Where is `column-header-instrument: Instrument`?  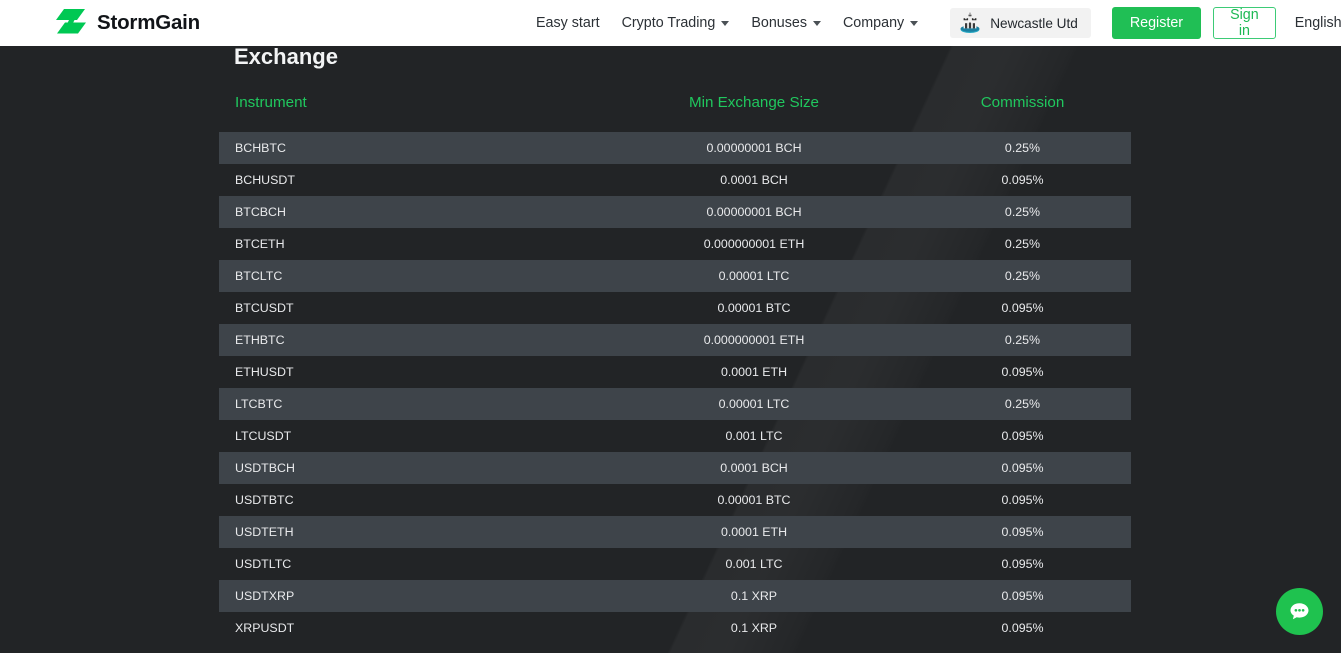 column-header-instrument: Instrument is located at coordinates (271, 102).